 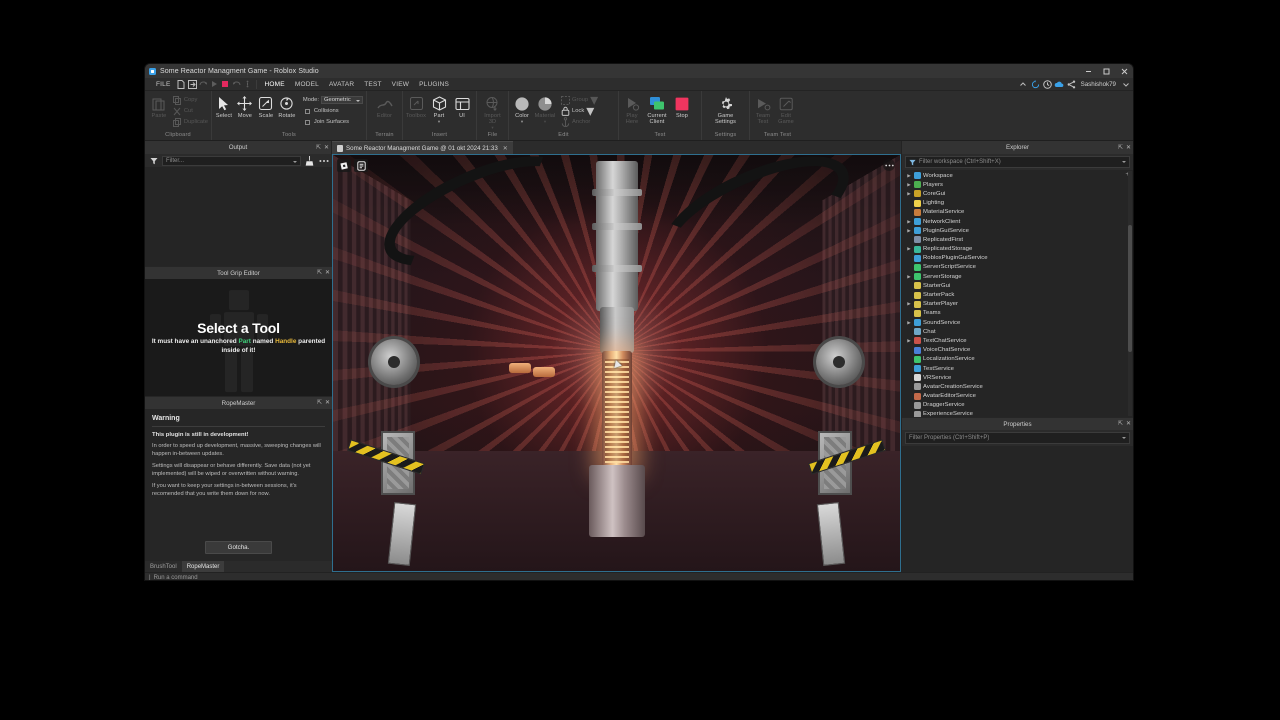 I want to click on mode-value: Geometric, so click(x=342, y=100).